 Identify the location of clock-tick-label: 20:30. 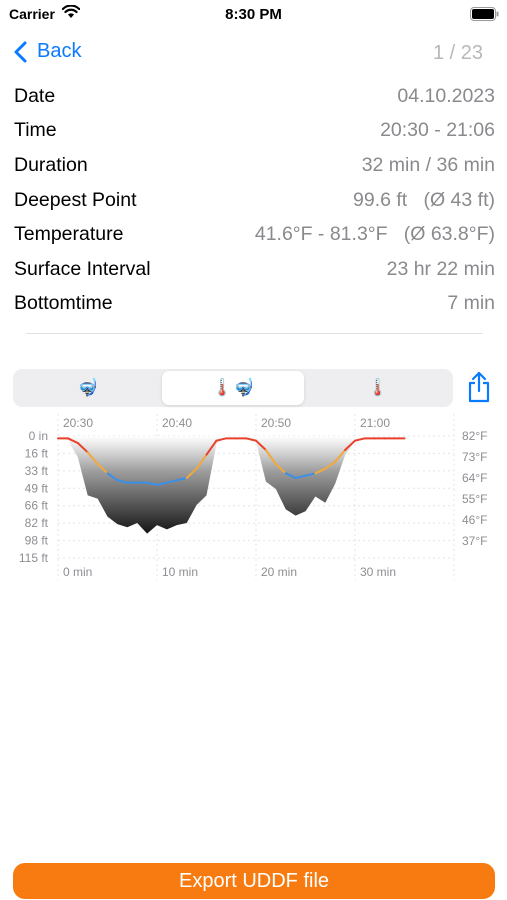
(78, 423).